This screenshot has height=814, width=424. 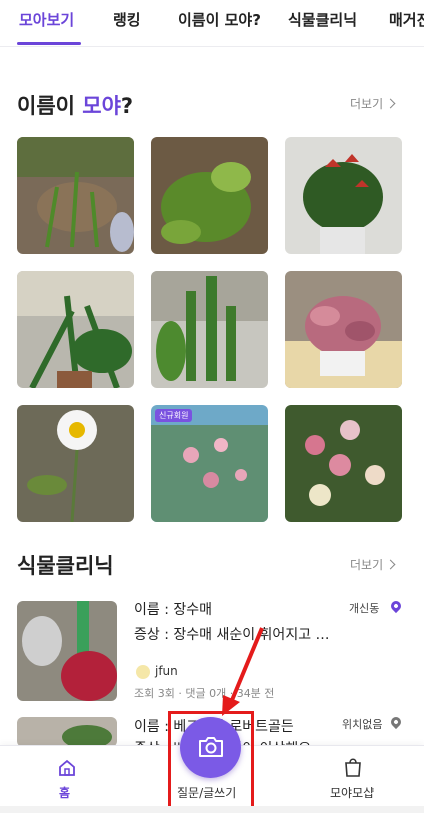 I want to click on annotation-arrow, so click(x=243, y=671).